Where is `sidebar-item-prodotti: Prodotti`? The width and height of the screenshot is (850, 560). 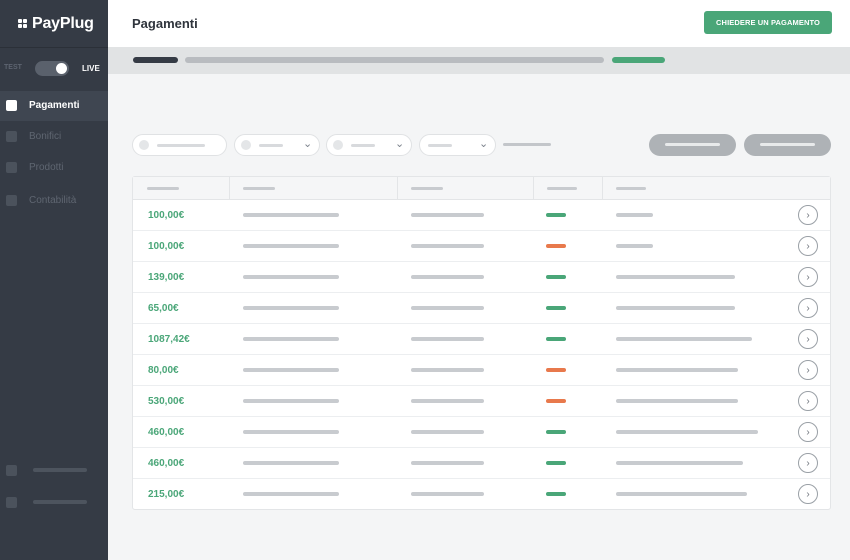
sidebar-item-prodotti: Prodotti is located at coordinates (54, 168).